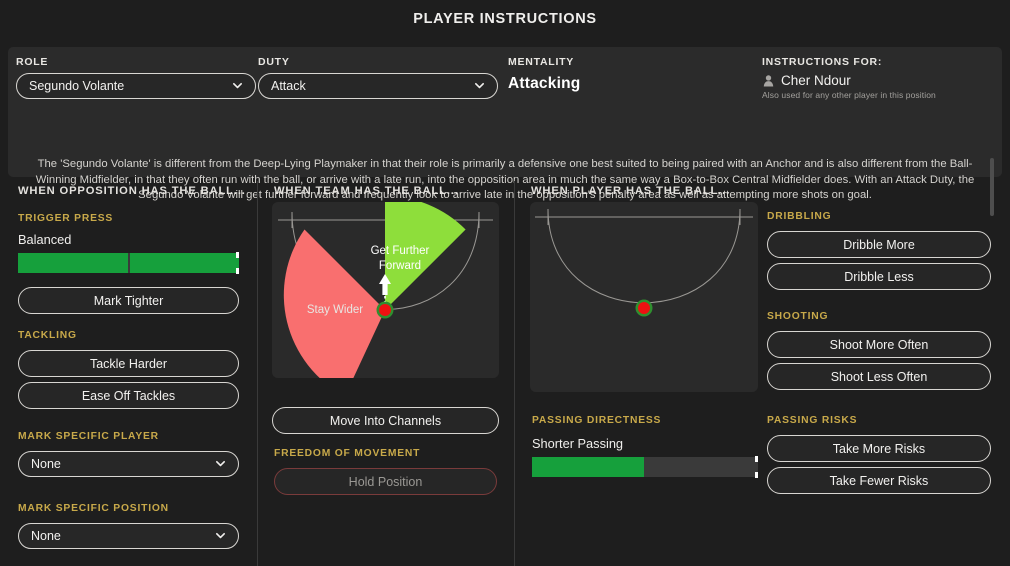 The width and height of the screenshot is (1010, 566). I want to click on passing-directness-label: PASSING DIRECTNESS, so click(597, 420).